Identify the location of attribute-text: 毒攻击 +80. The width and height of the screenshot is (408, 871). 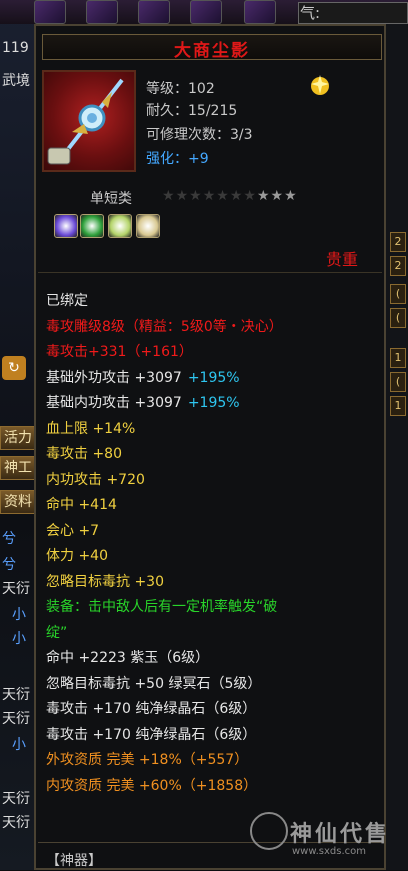
(84, 454).